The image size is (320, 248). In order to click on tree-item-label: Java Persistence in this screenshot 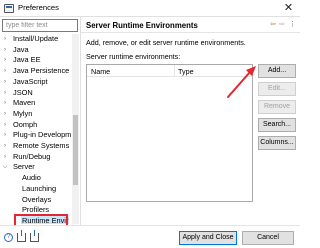, I will do `click(41, 71)`.